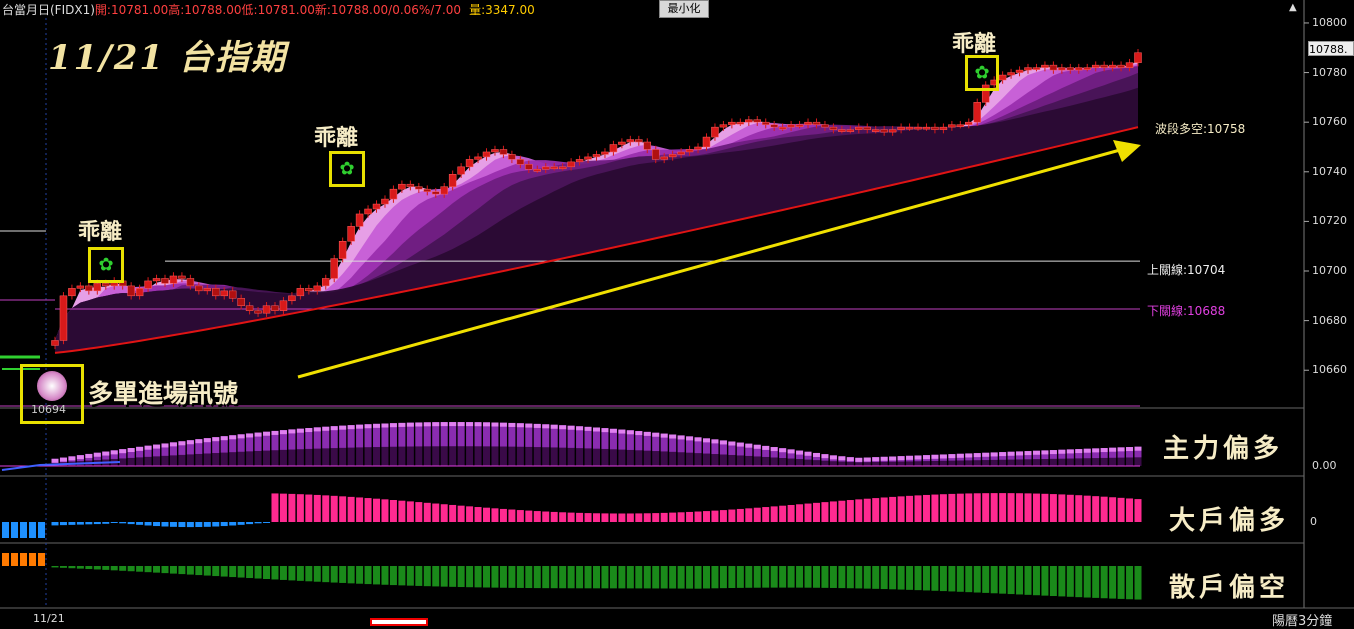 The width and height of the screenshot is (1354, 629). What do you see at coordinates (1200, 129) in the screenshot?
I see `wave-line-label: 波段多空:10758` at bounding box center [1200, 129].